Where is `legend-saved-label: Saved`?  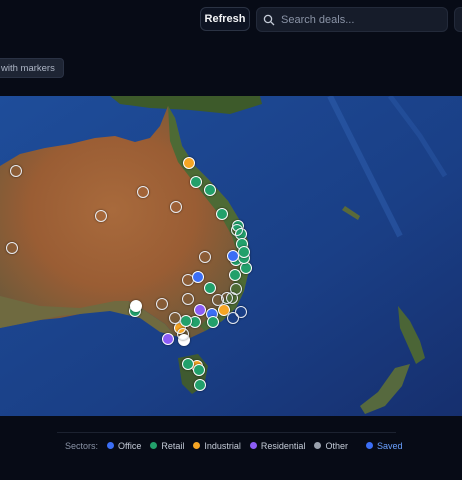 legend-saved-label: Saved is located at coordinates (389, 445).